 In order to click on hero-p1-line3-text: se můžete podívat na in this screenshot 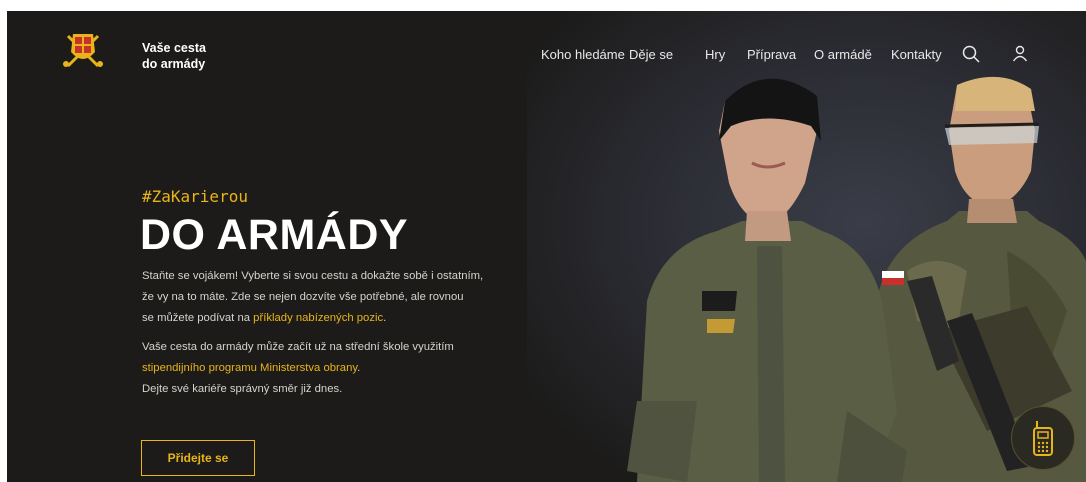, I will do `click(198, 318)`.